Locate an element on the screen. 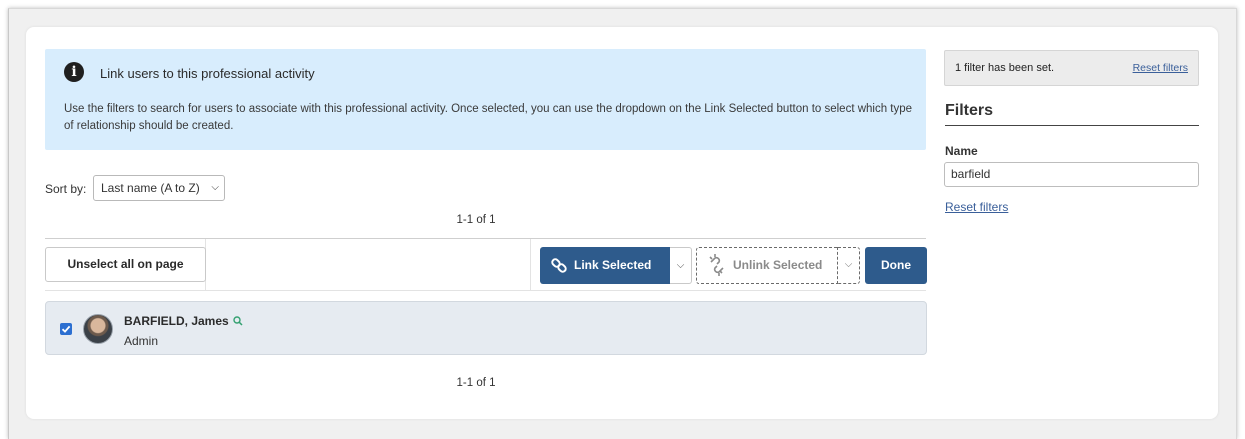 The image size is (1245, 439). checkmark-icon is located at coordinates (66, 329).